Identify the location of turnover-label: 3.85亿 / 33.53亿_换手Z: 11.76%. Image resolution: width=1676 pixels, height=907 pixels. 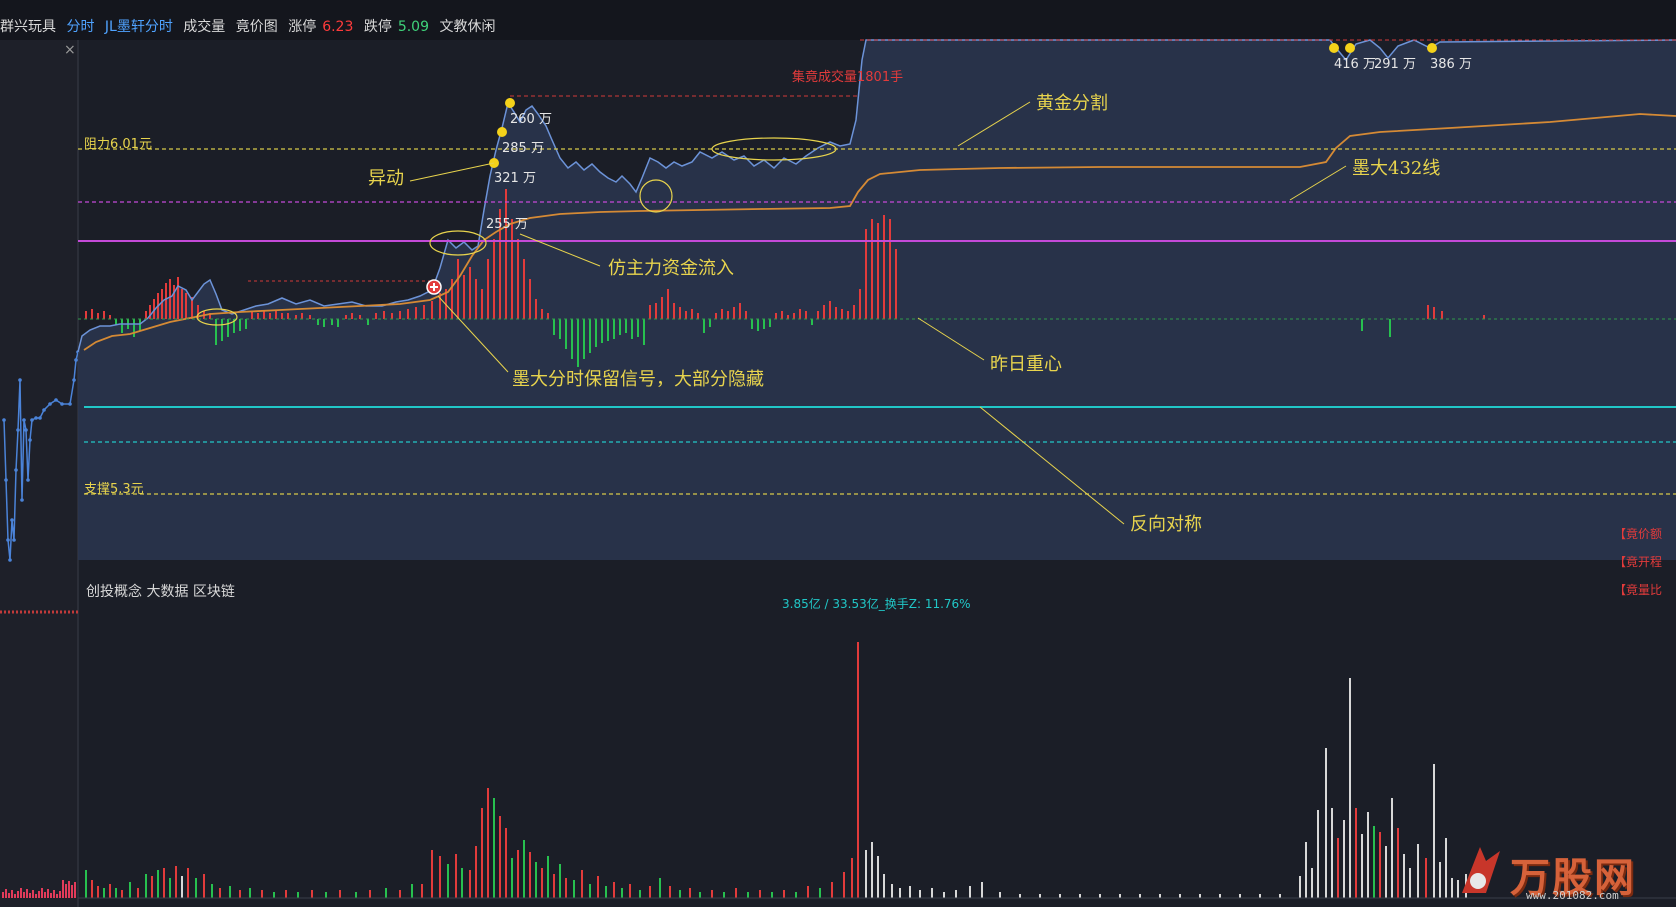
(876, 603).